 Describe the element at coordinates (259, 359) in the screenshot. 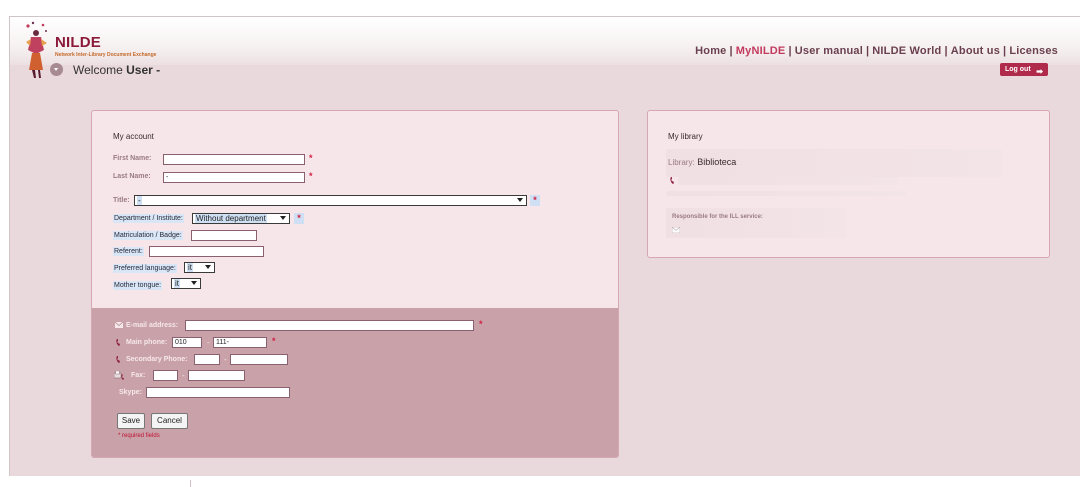

I see `secondary-phone-number-input` at that location.